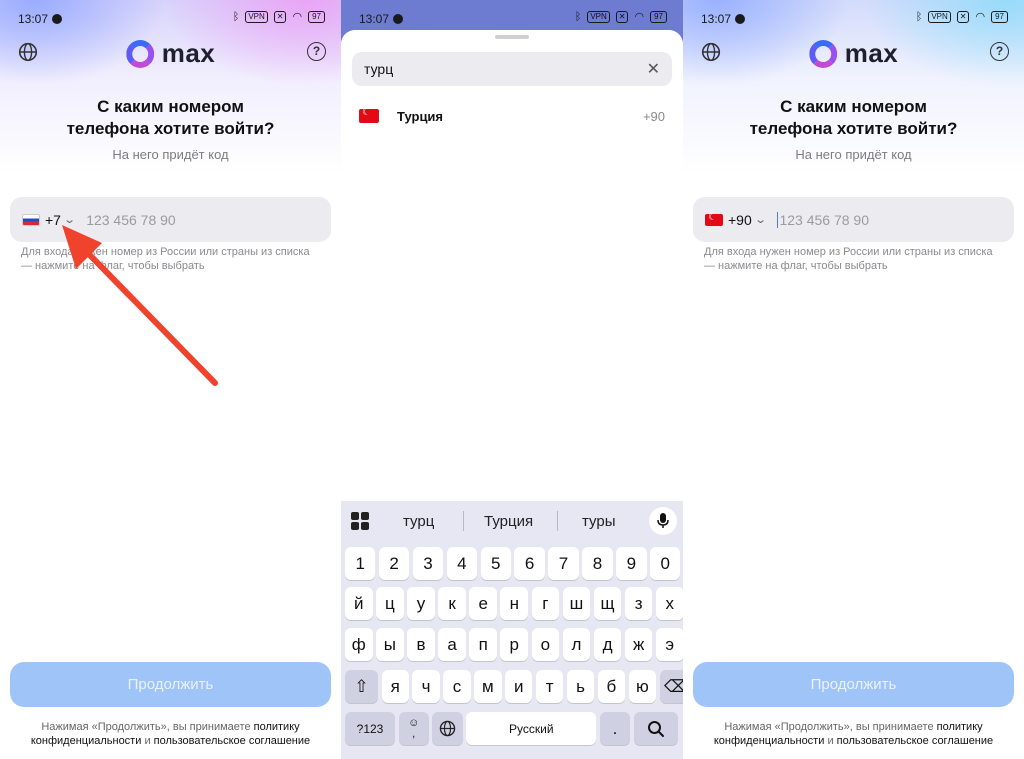  I want to click on emoji-comma-key: ☺,, so click(413, 728).